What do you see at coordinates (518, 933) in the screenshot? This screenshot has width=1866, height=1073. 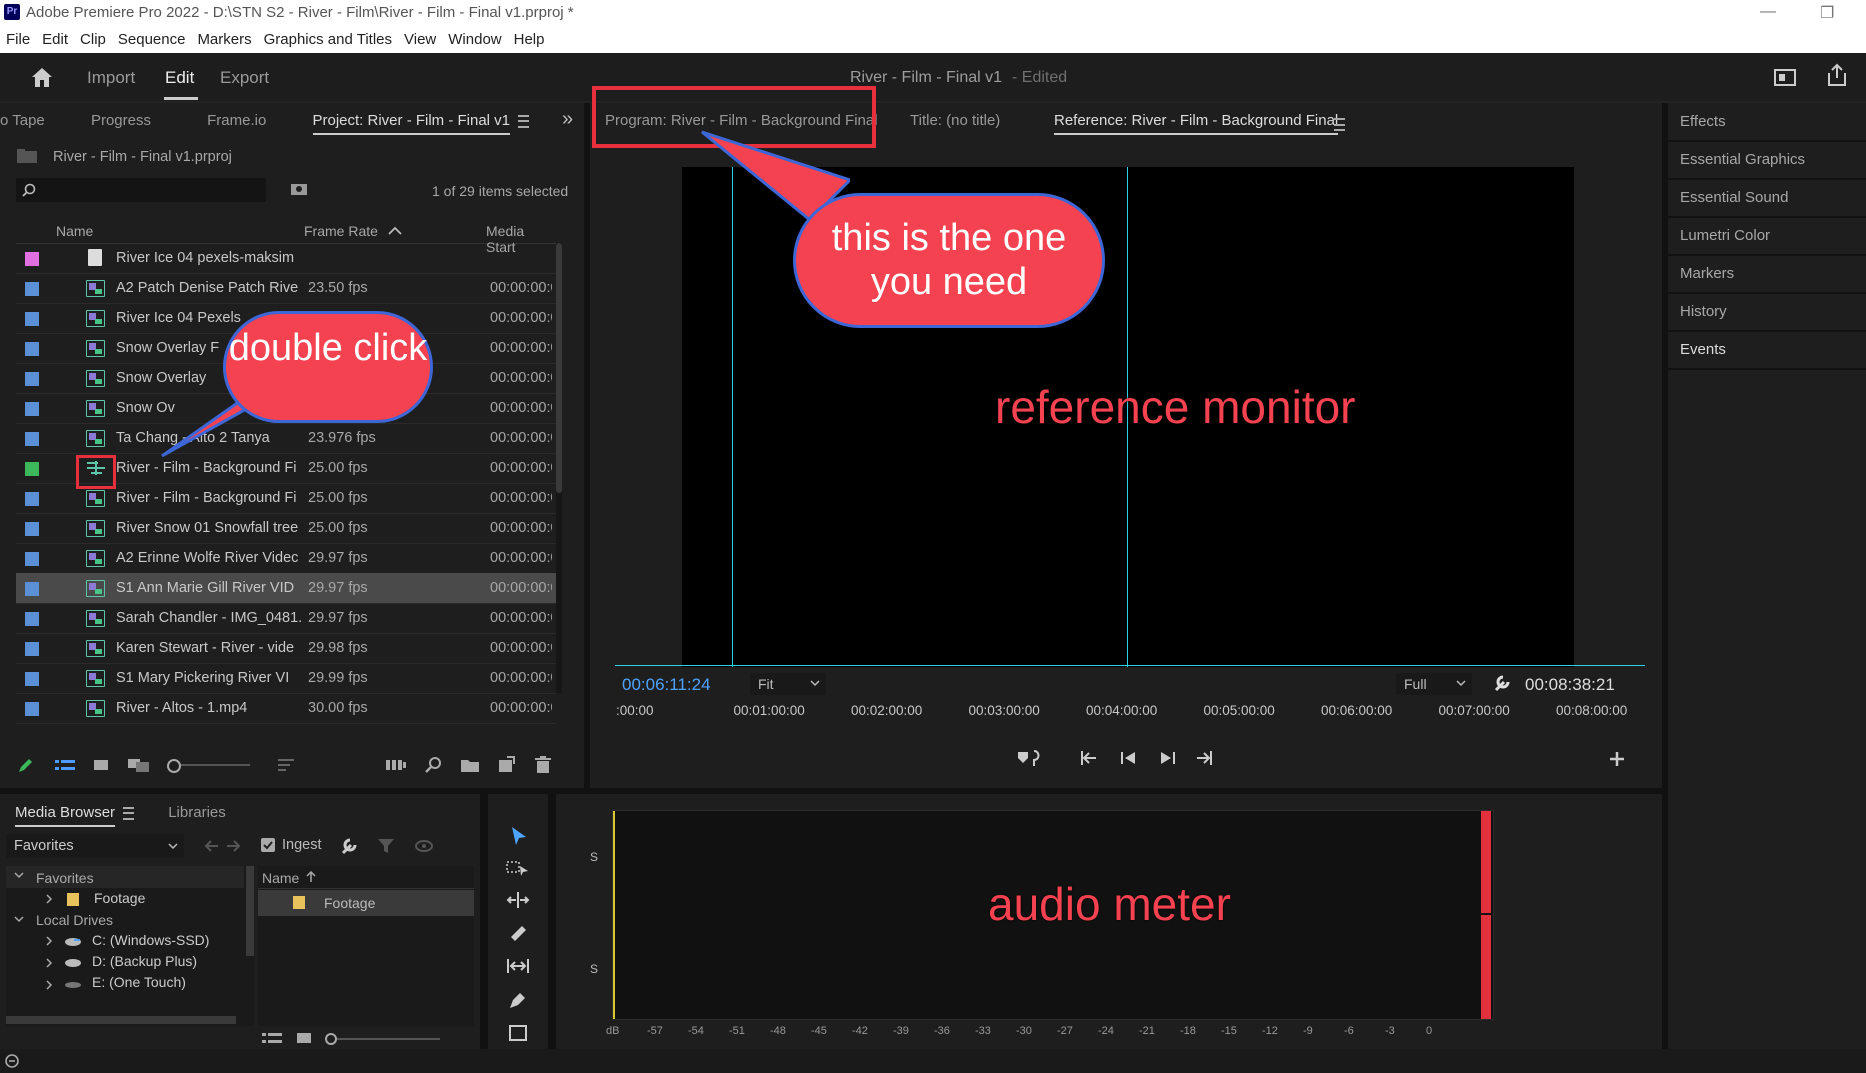 I see `razor-tool-icon` at bounding box center [518, 933].